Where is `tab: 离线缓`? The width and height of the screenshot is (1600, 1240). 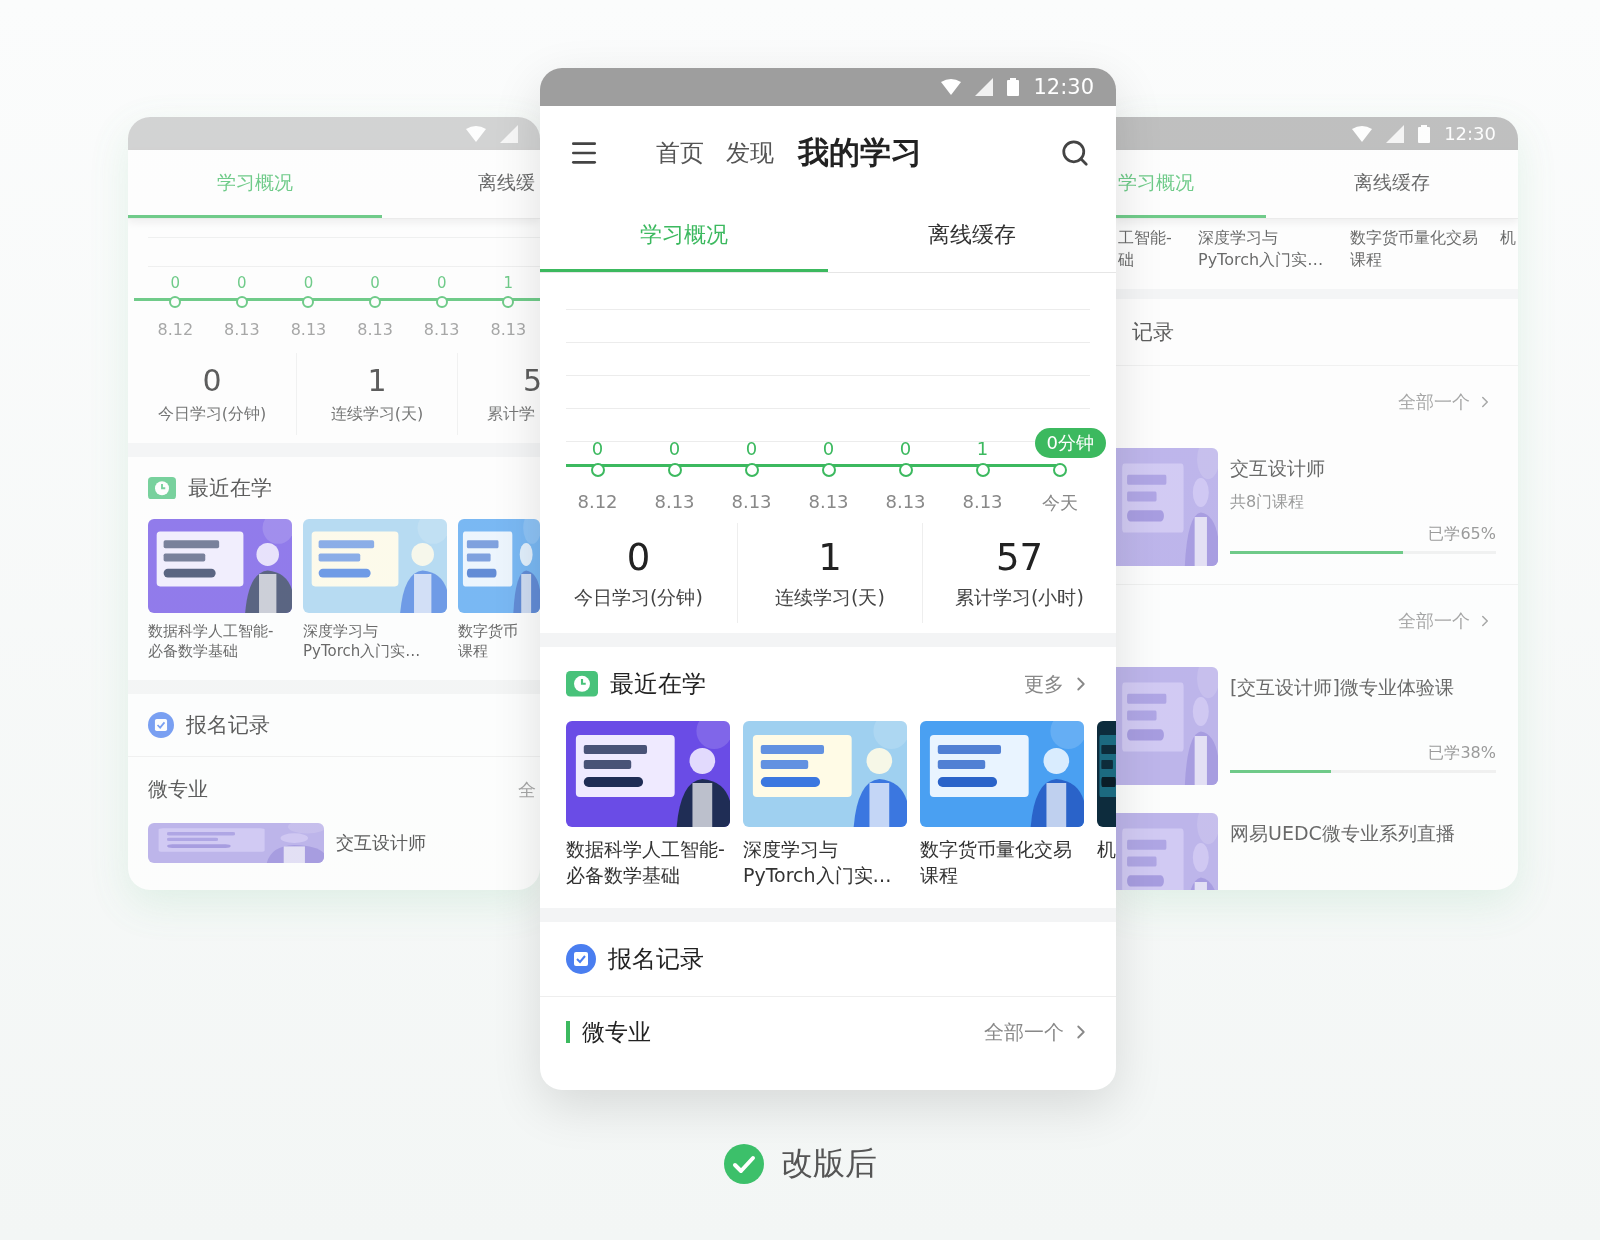
tab: 离线缓 is located at coordinates (461, 184).